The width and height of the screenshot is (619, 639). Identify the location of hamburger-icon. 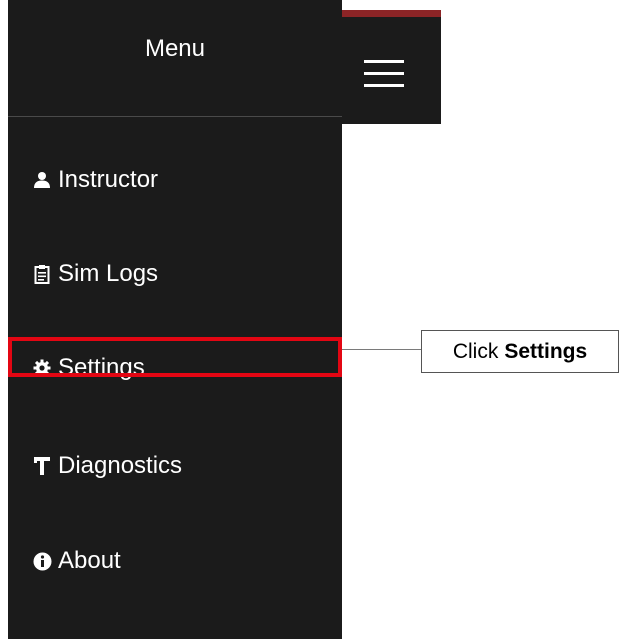
(384, 74).